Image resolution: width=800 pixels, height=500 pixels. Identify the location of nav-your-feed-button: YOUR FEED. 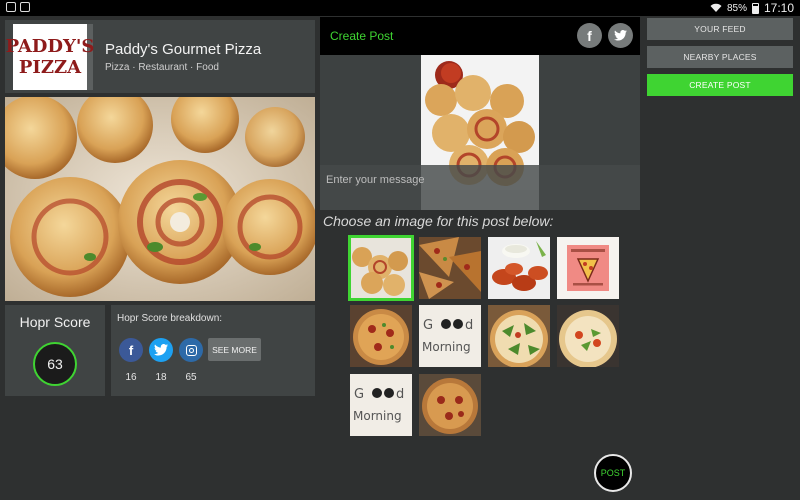
(720, 29).